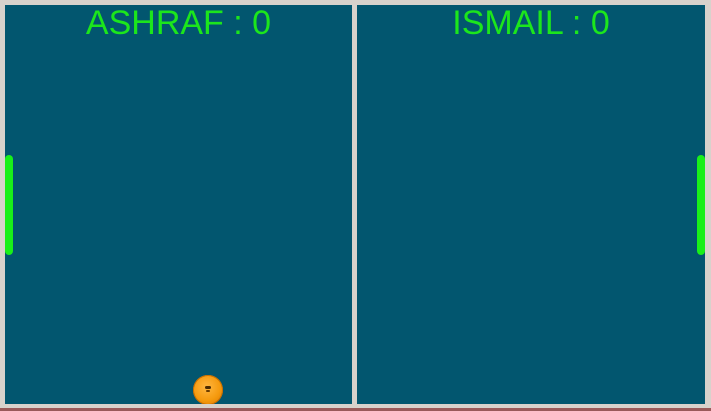 The height and width of the screenshot is (411, 711). I want to click on right-player-score: ISMAIL : 0, so click(531, 23).